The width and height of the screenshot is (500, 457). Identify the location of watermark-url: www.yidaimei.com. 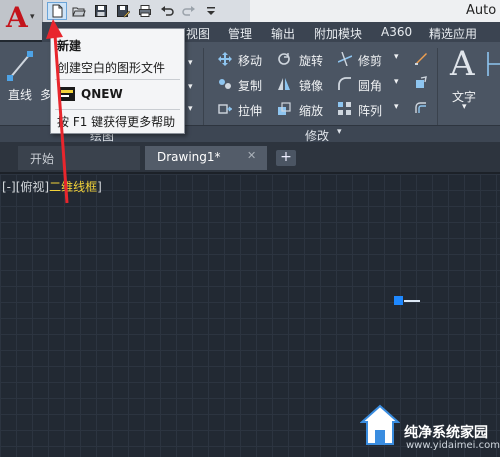
(453, 445).